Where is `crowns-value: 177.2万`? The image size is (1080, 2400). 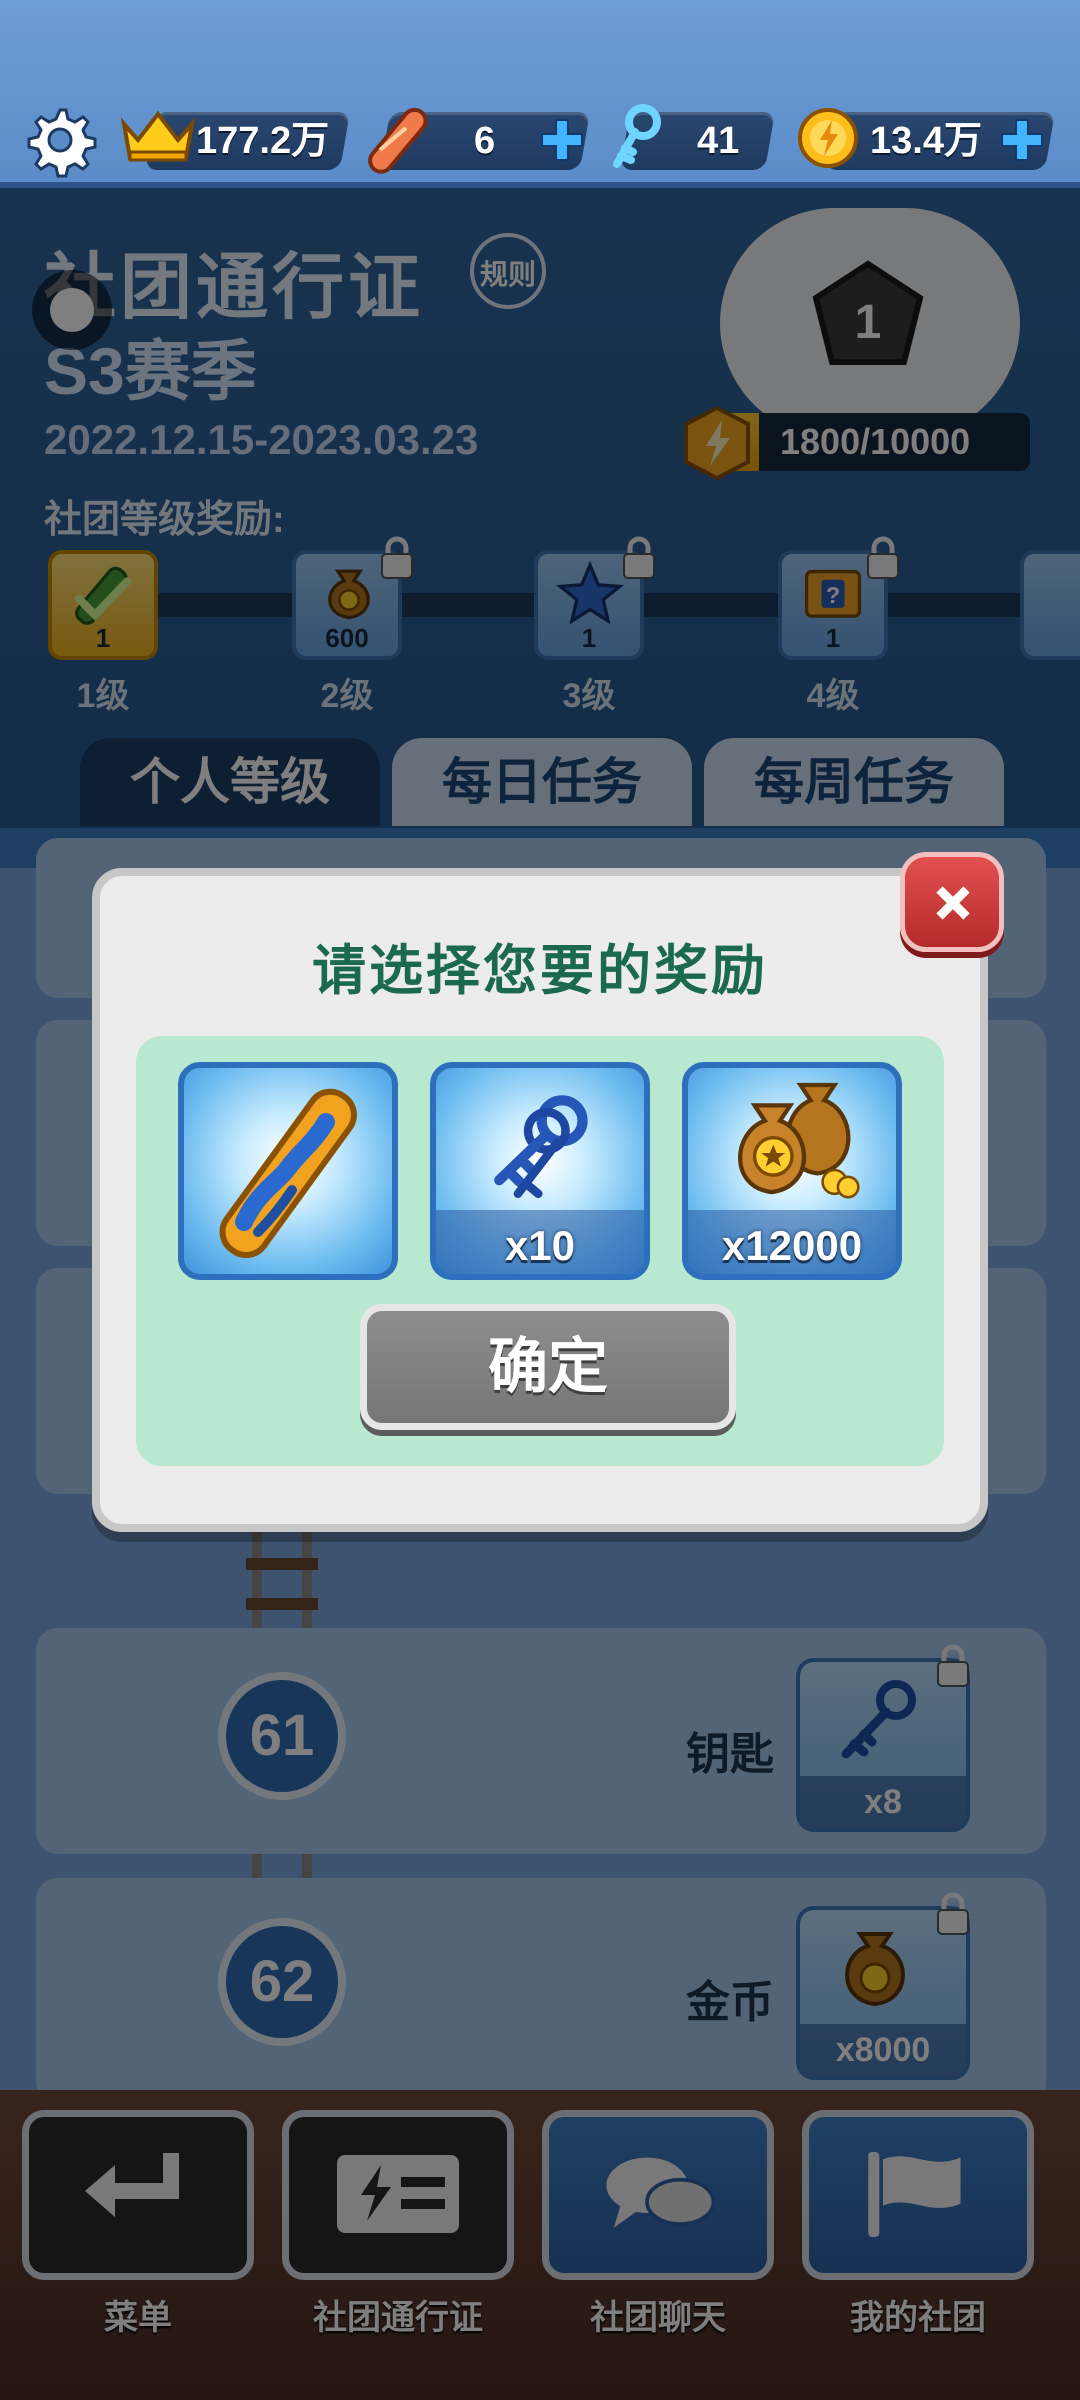 crowns-value: 177.2万 is located at coordinates (263, 141).